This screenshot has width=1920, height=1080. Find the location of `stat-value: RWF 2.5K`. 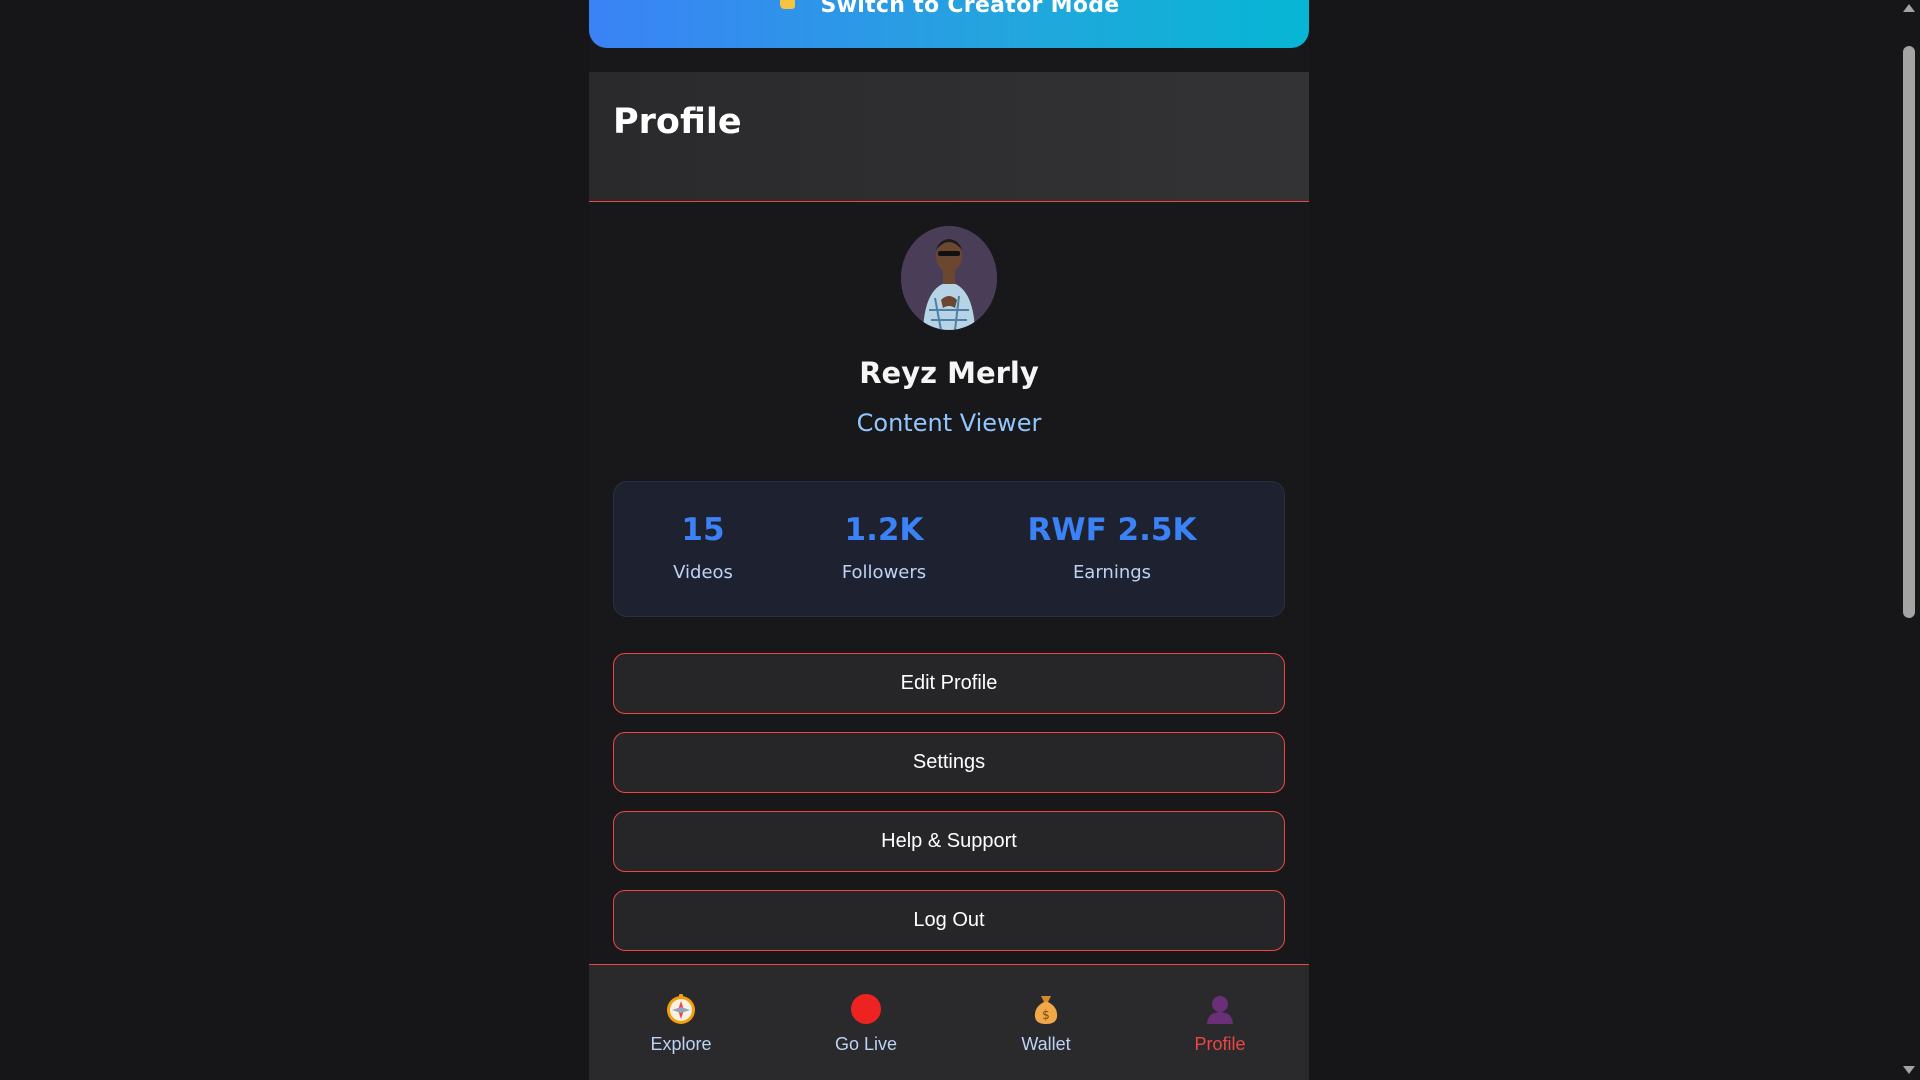

stat-value: RWF 2.5K is located at coordinates (1112, 530).